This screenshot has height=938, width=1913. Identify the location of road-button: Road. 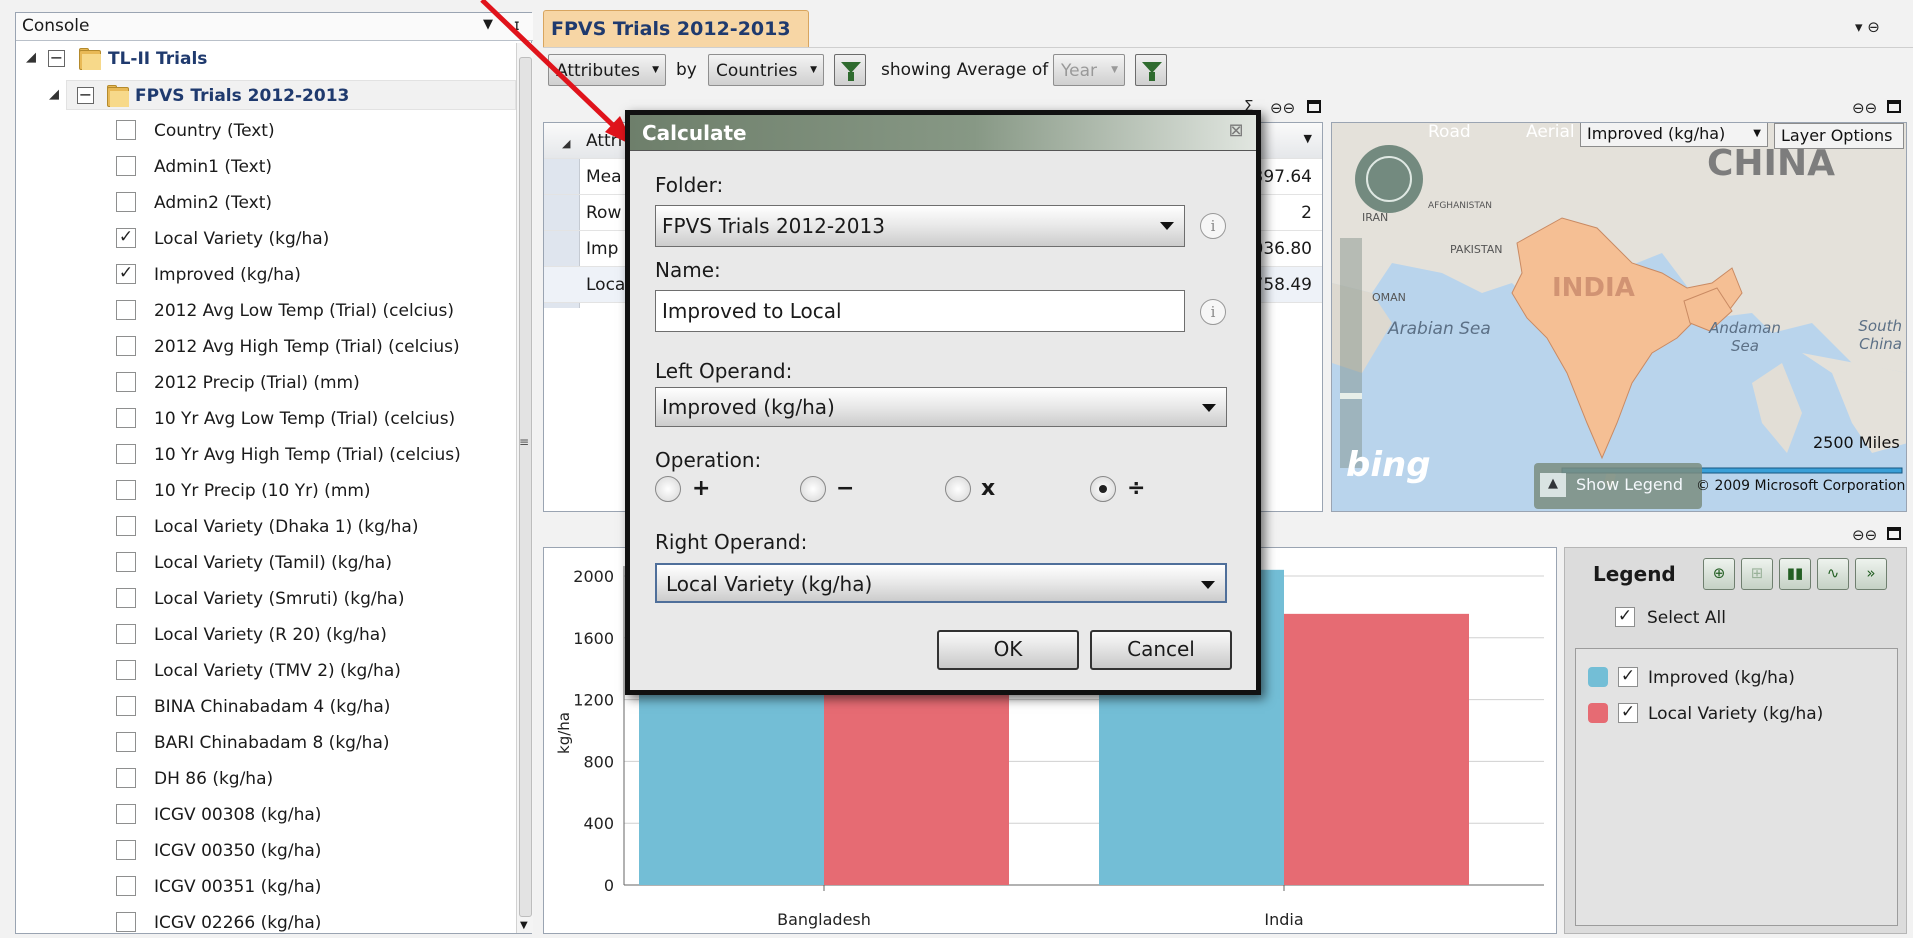
(1449, 132).